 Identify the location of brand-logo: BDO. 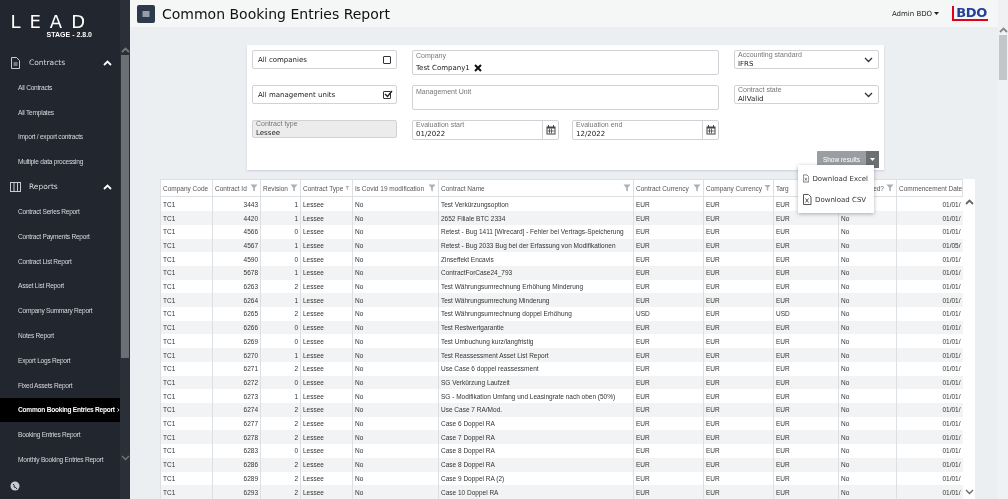
(970, 13).